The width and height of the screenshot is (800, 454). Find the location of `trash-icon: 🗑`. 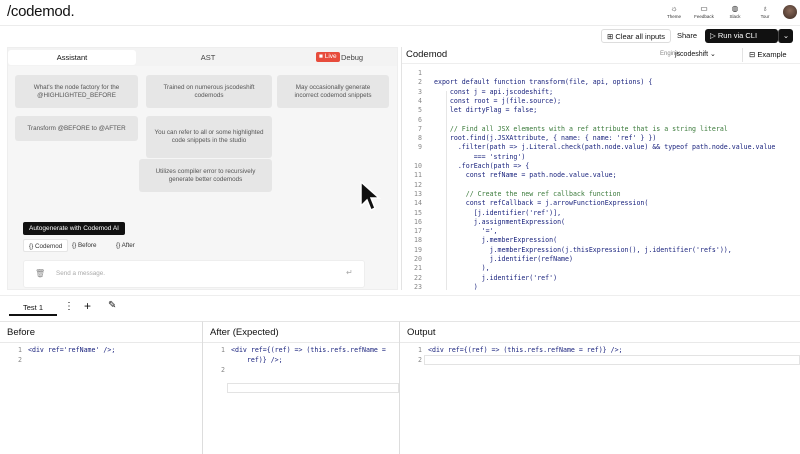

trash-icon: 🗑 is located at coordinates (40, 273).